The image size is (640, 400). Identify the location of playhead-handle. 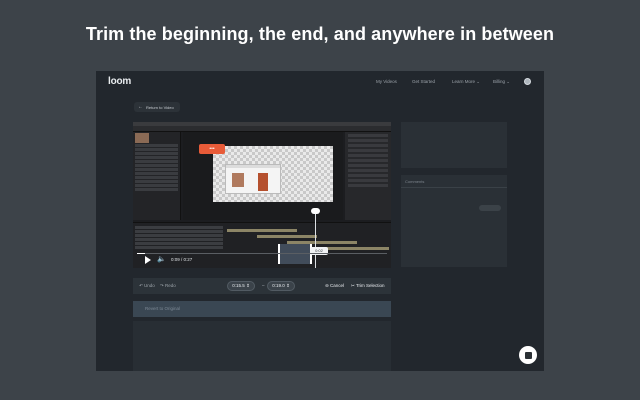
(315, 211).